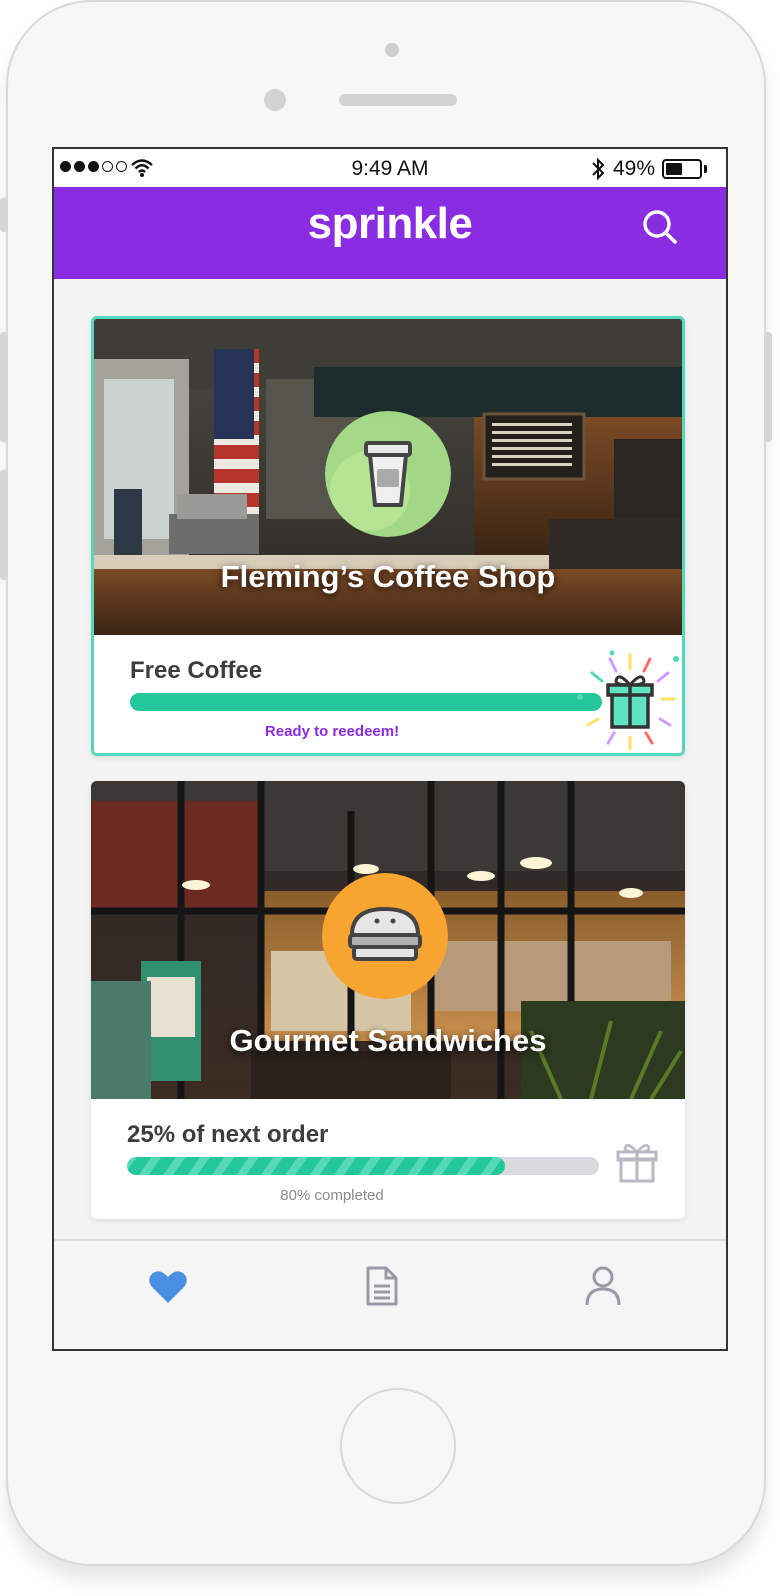  Describe the element at coordinates (388, 1040) in the screenshot. I see `shop-name: Gourmet Sandwiches` at that location.